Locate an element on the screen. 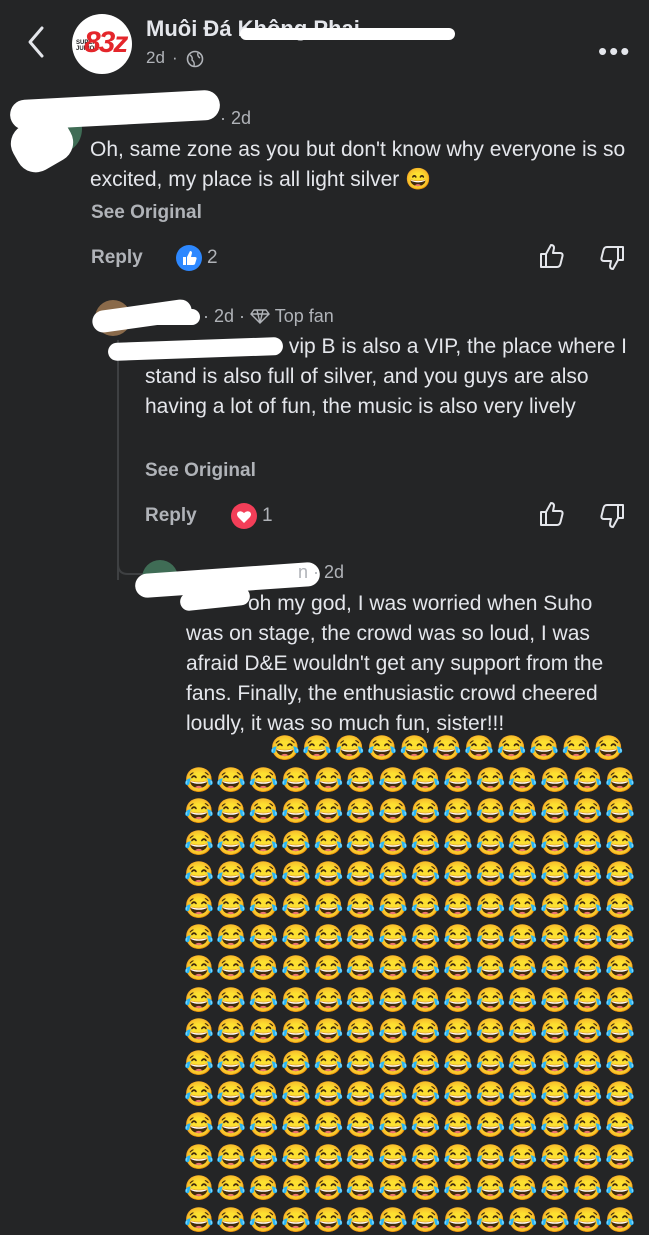  comment-time: n · 2d is located at coordinates (321, 572).